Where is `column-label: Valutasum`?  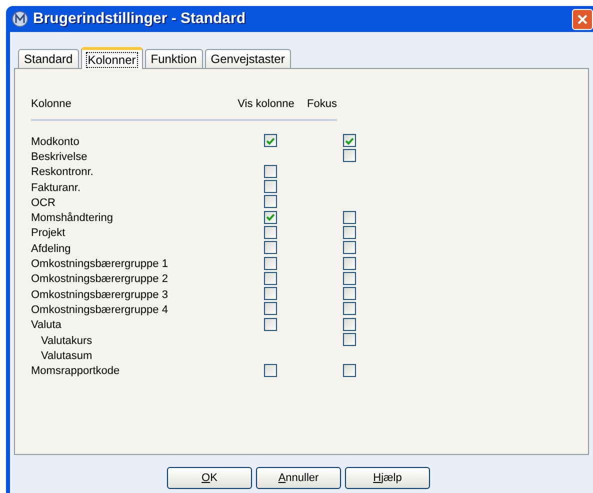
column-label: Valutasum is located at coordinates (66, 356).